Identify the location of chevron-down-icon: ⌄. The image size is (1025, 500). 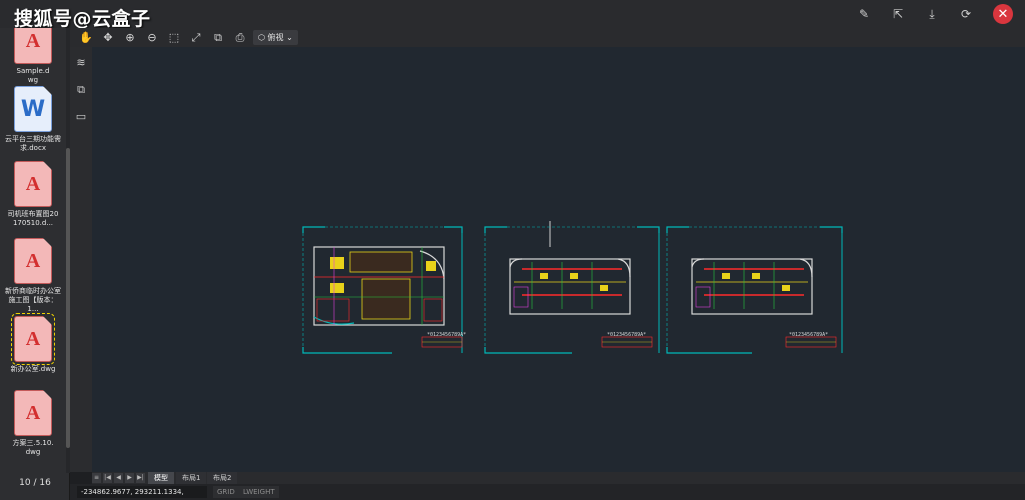
(289, 37).